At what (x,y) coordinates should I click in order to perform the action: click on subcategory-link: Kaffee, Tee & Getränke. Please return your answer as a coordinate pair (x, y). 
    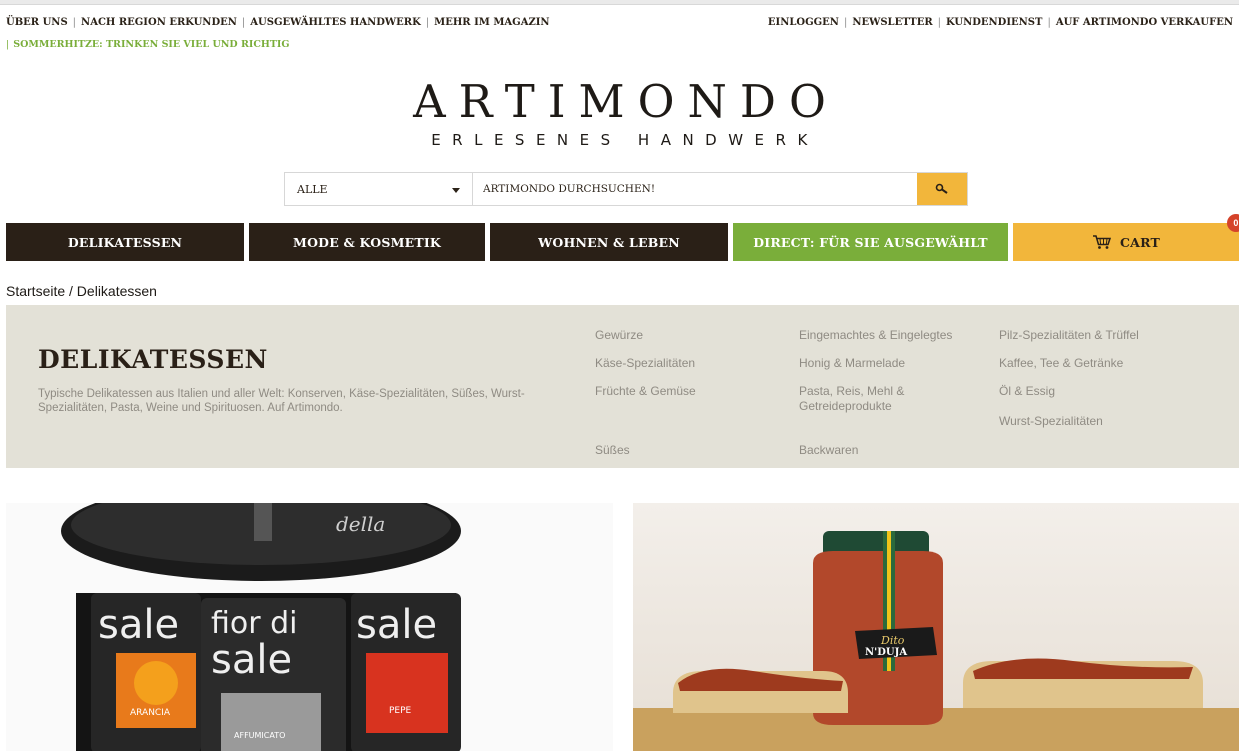
    Looking at the image, I should click on (1061, 363).